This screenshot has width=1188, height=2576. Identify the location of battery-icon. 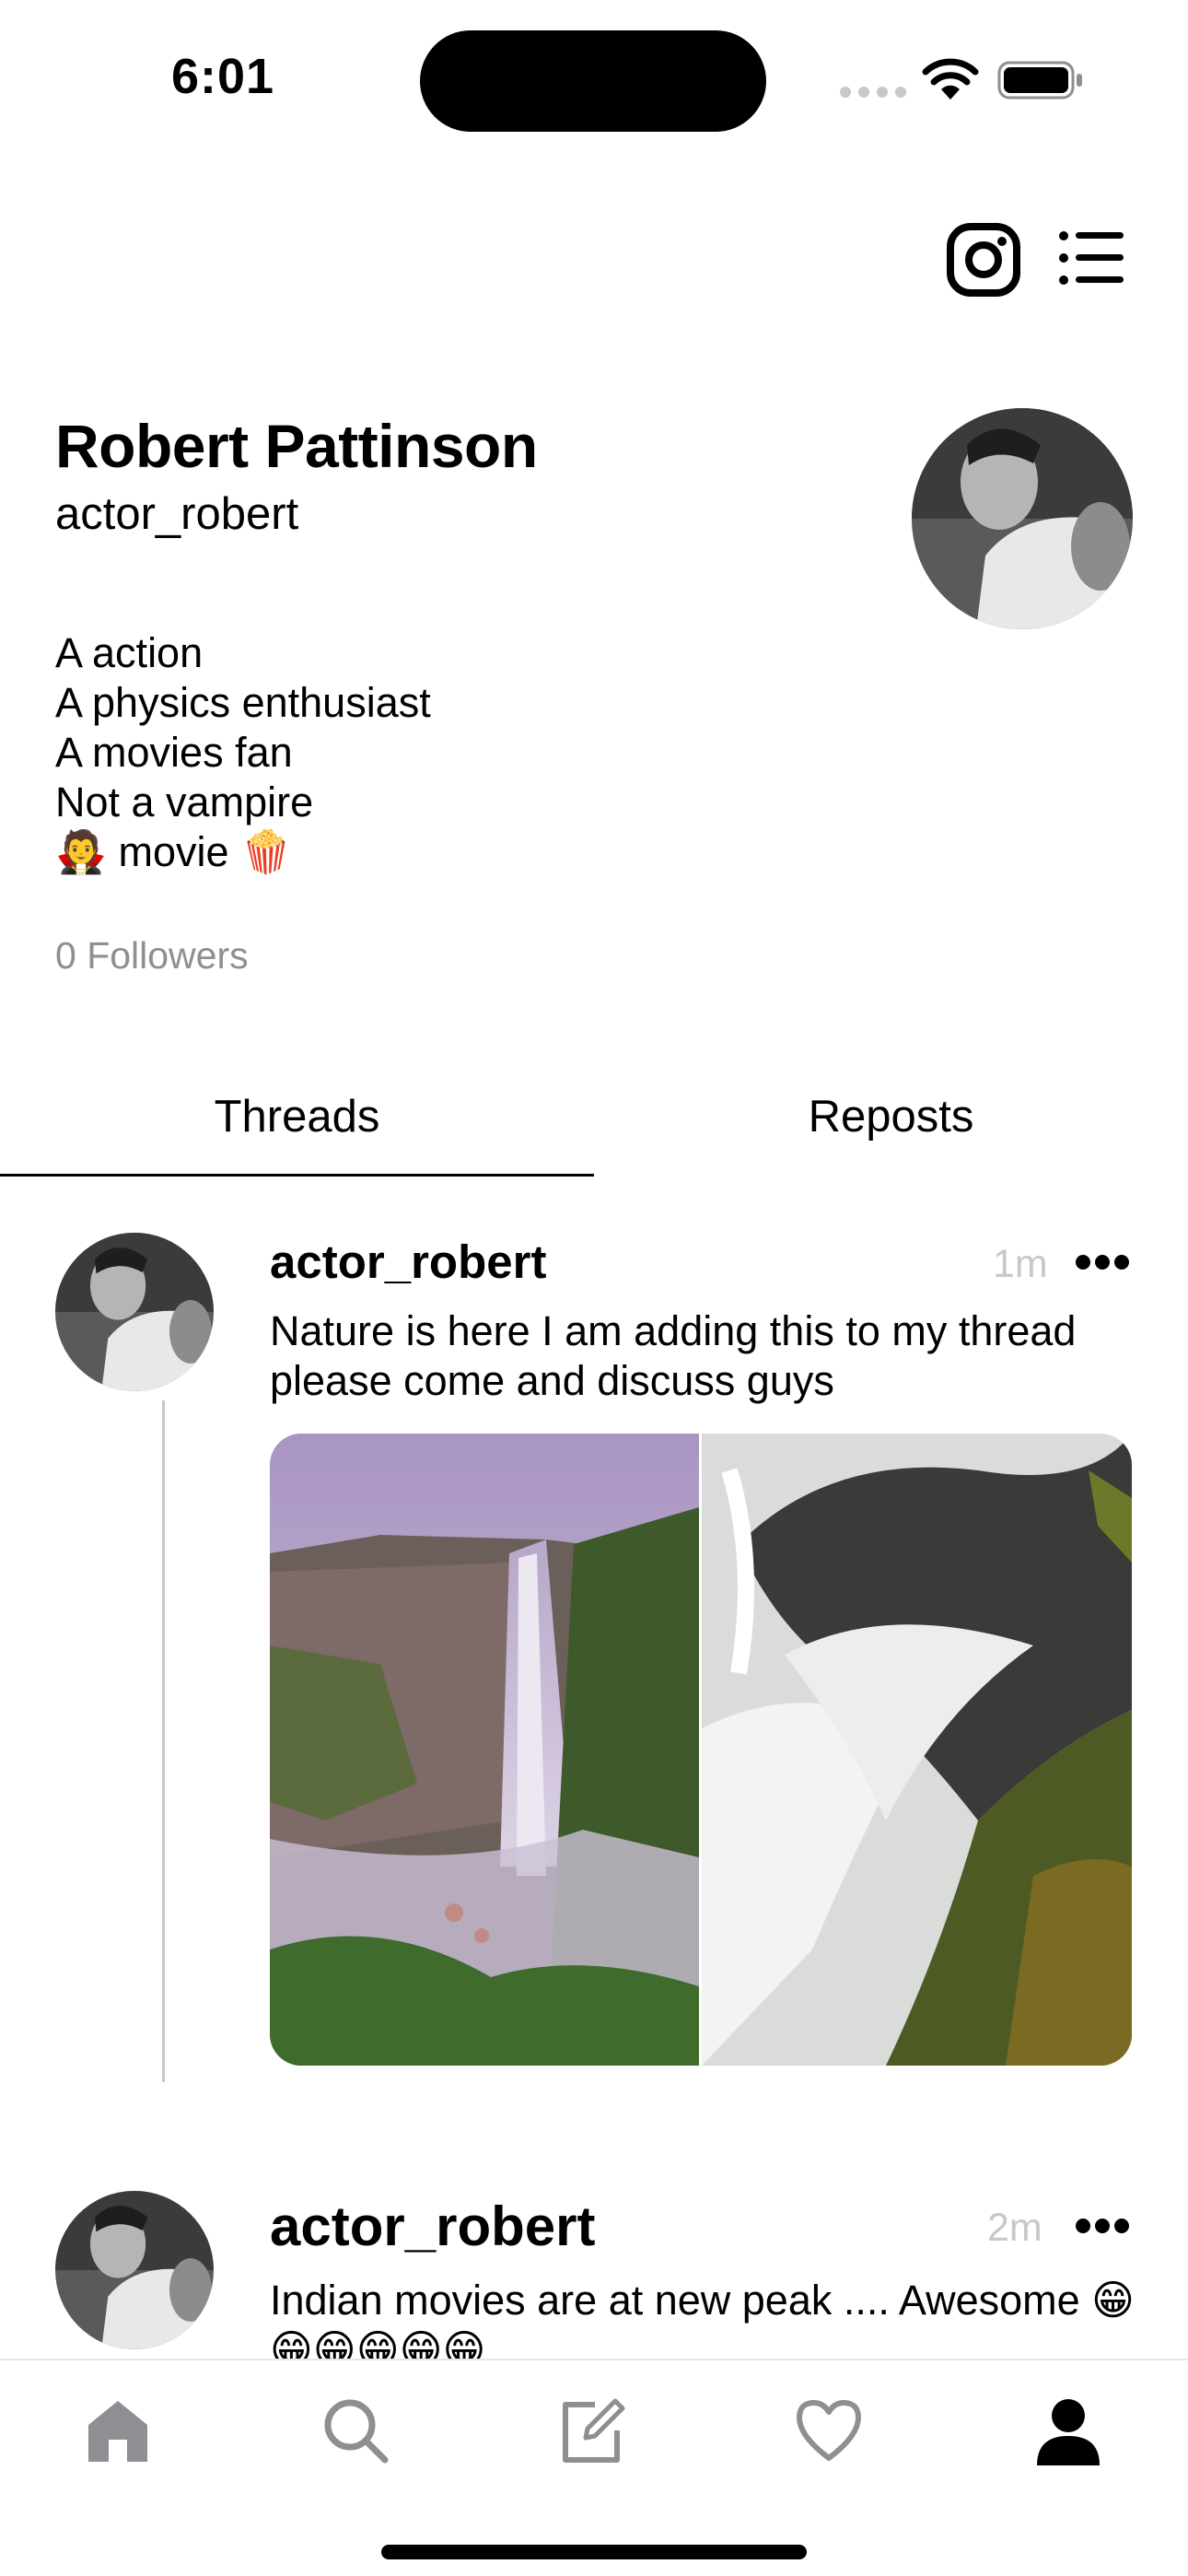
(1039, 80).